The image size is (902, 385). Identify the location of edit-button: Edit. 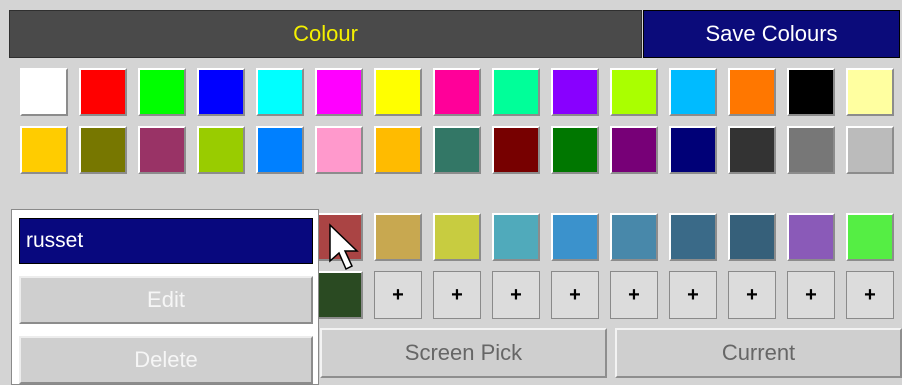
(166, 300).